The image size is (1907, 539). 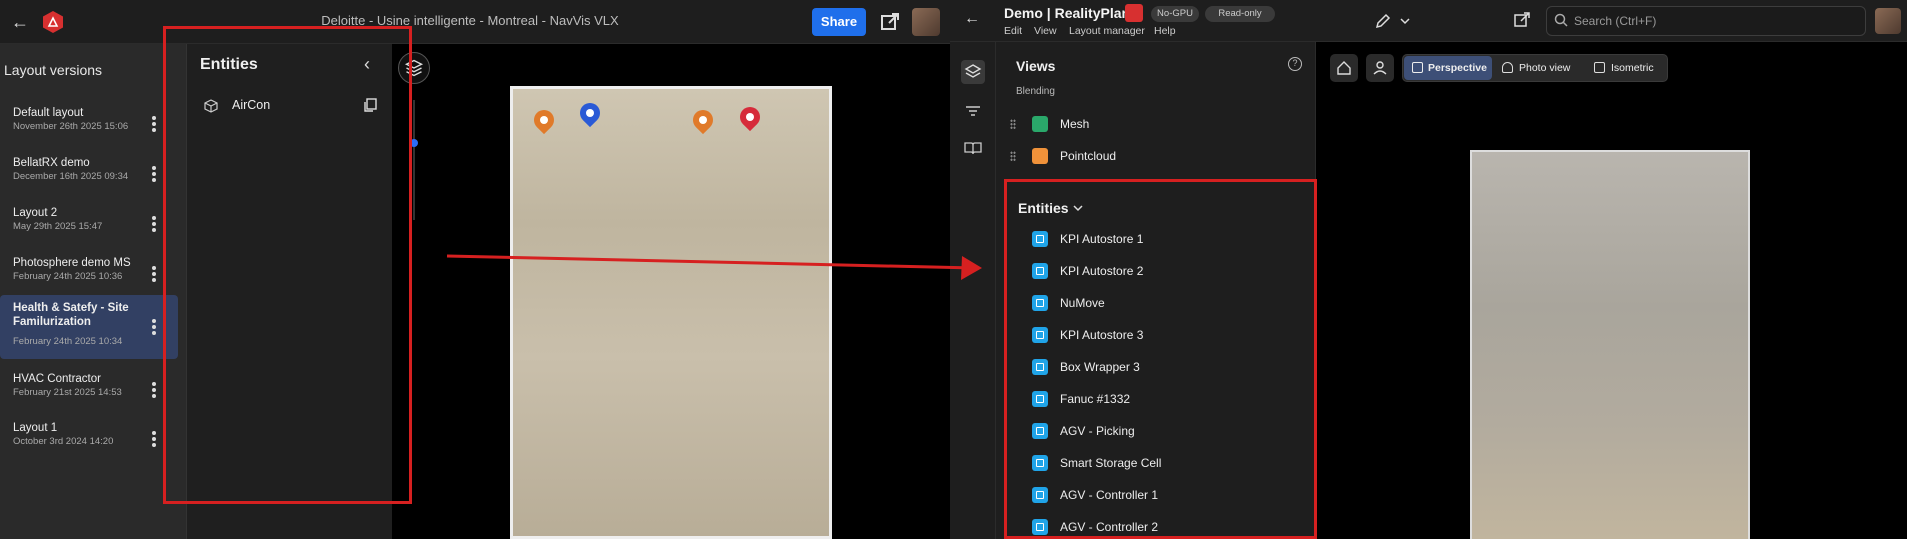 What do you see at coordinates (1160, 359) in the screenshot?
I see `highlight-box-right` at bounding box center [1160, 359].